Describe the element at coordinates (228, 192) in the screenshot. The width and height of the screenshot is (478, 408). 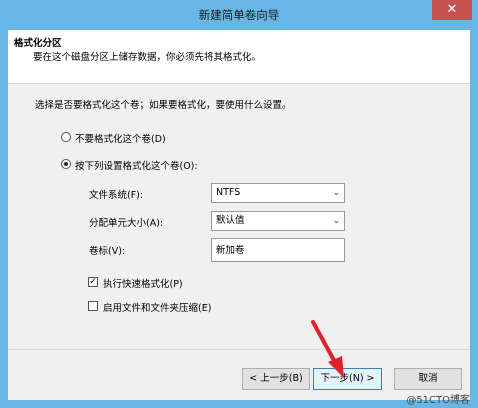
I see `filesystem-value: NTFS` at that location.